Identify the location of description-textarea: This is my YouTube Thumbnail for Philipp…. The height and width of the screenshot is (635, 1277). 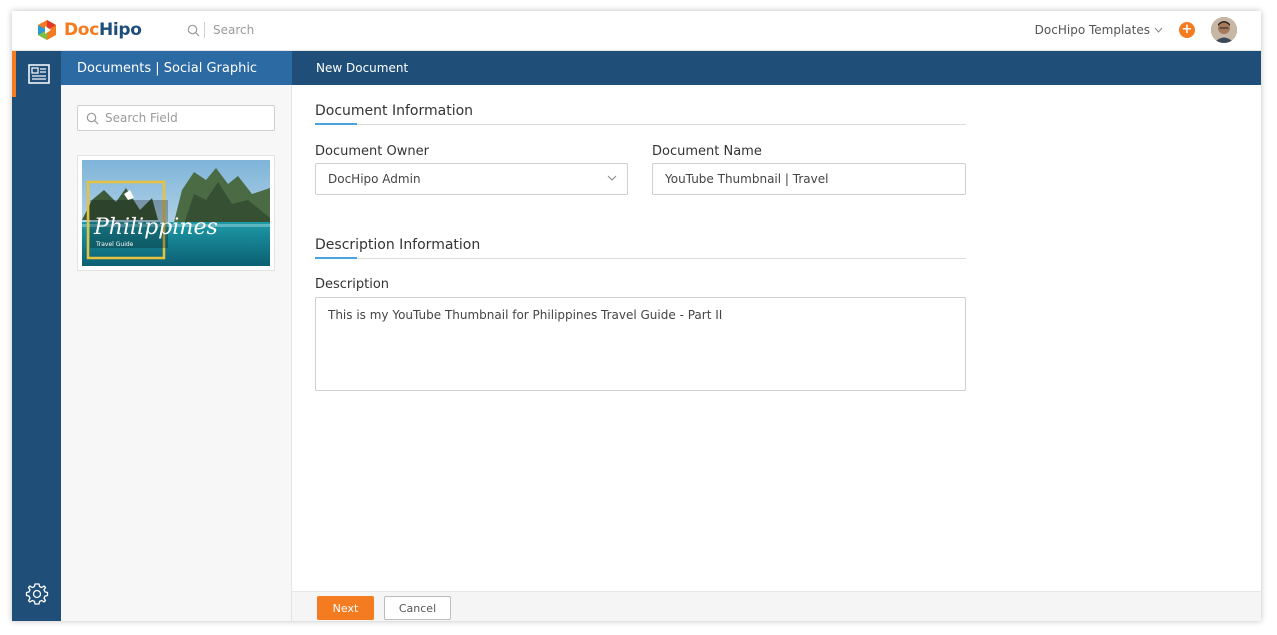
(640, 344).